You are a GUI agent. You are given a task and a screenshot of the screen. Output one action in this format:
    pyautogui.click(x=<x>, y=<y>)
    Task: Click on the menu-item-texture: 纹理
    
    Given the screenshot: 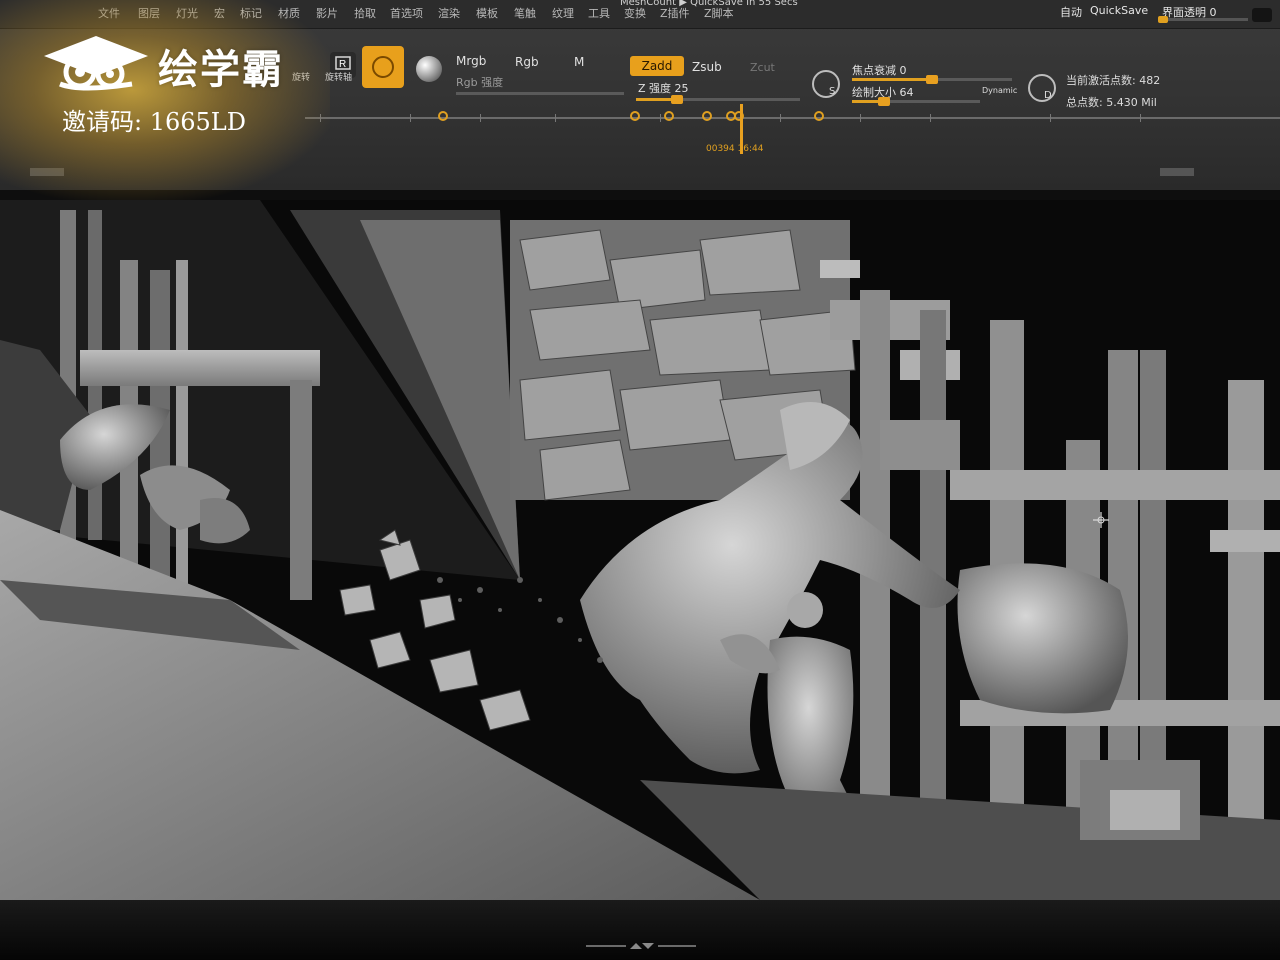 What is the action you would take?
    pyautogui.click(x=563, y=13)
    